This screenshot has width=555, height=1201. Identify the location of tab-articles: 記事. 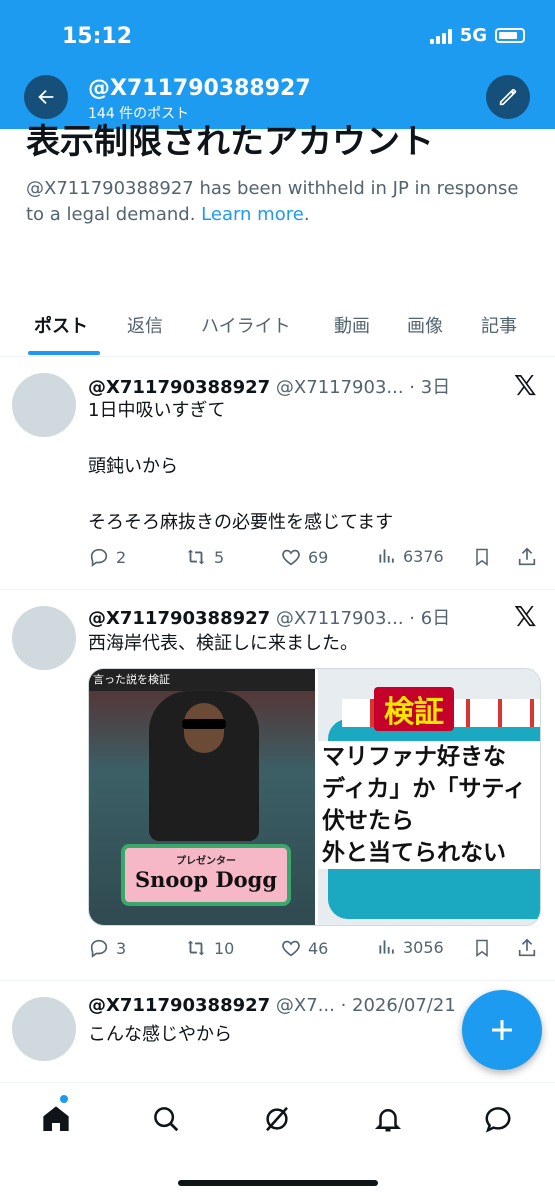
(499, 325).